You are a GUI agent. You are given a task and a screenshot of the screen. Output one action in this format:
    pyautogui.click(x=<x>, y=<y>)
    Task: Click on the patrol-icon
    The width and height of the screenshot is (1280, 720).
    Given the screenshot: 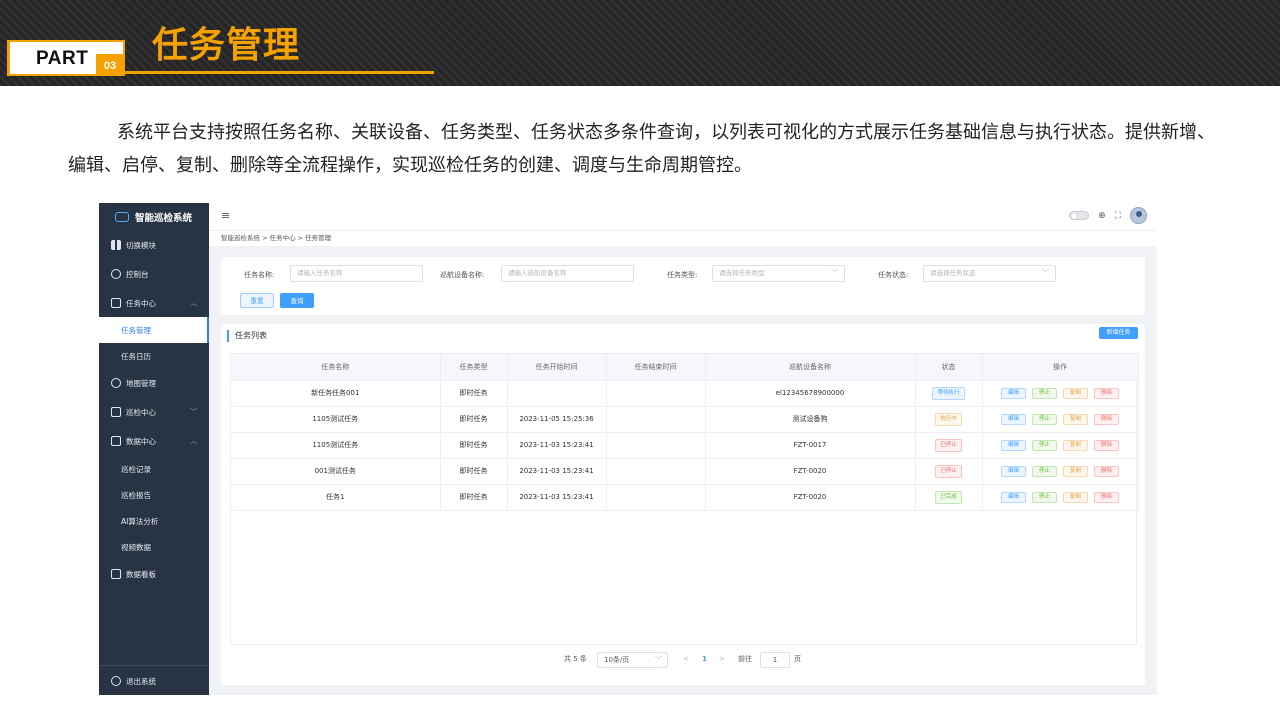 What is the action you would take?
    pyautogui.click(x=116, y=412)
    